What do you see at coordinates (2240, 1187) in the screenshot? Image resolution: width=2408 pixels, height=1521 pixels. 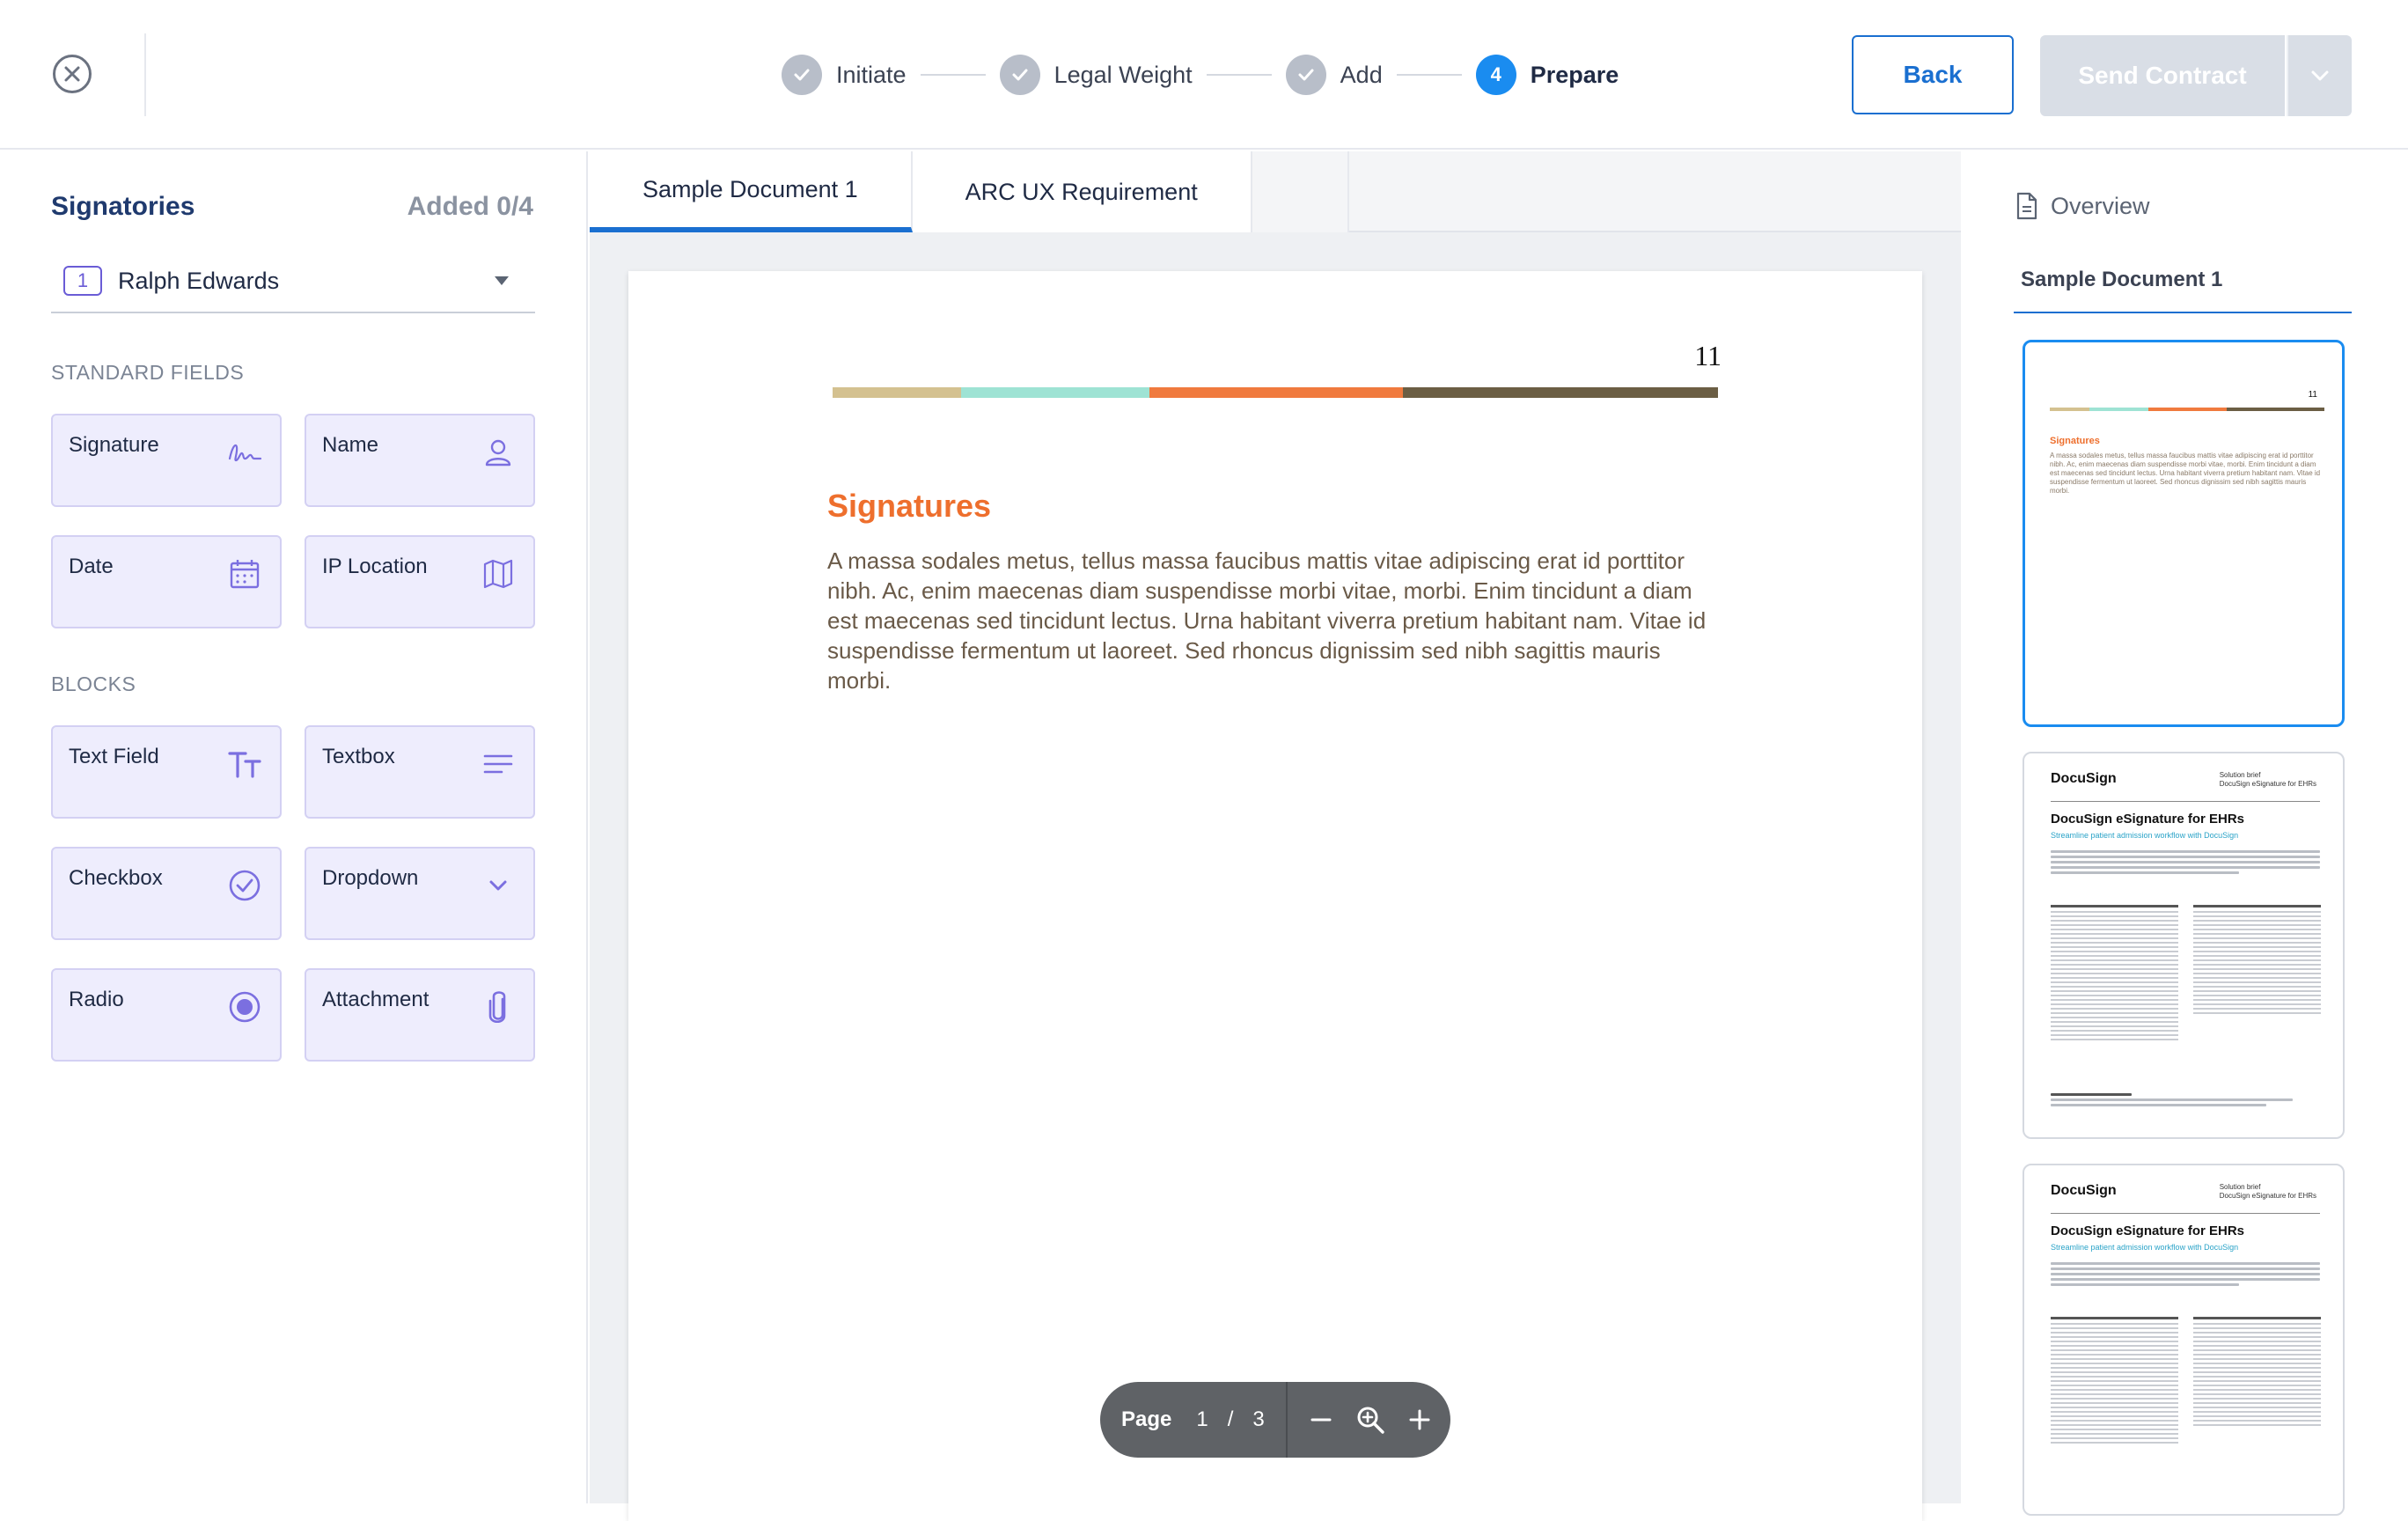 I see `brief-line: Solution brief` at bounding box center [2240, 1187].